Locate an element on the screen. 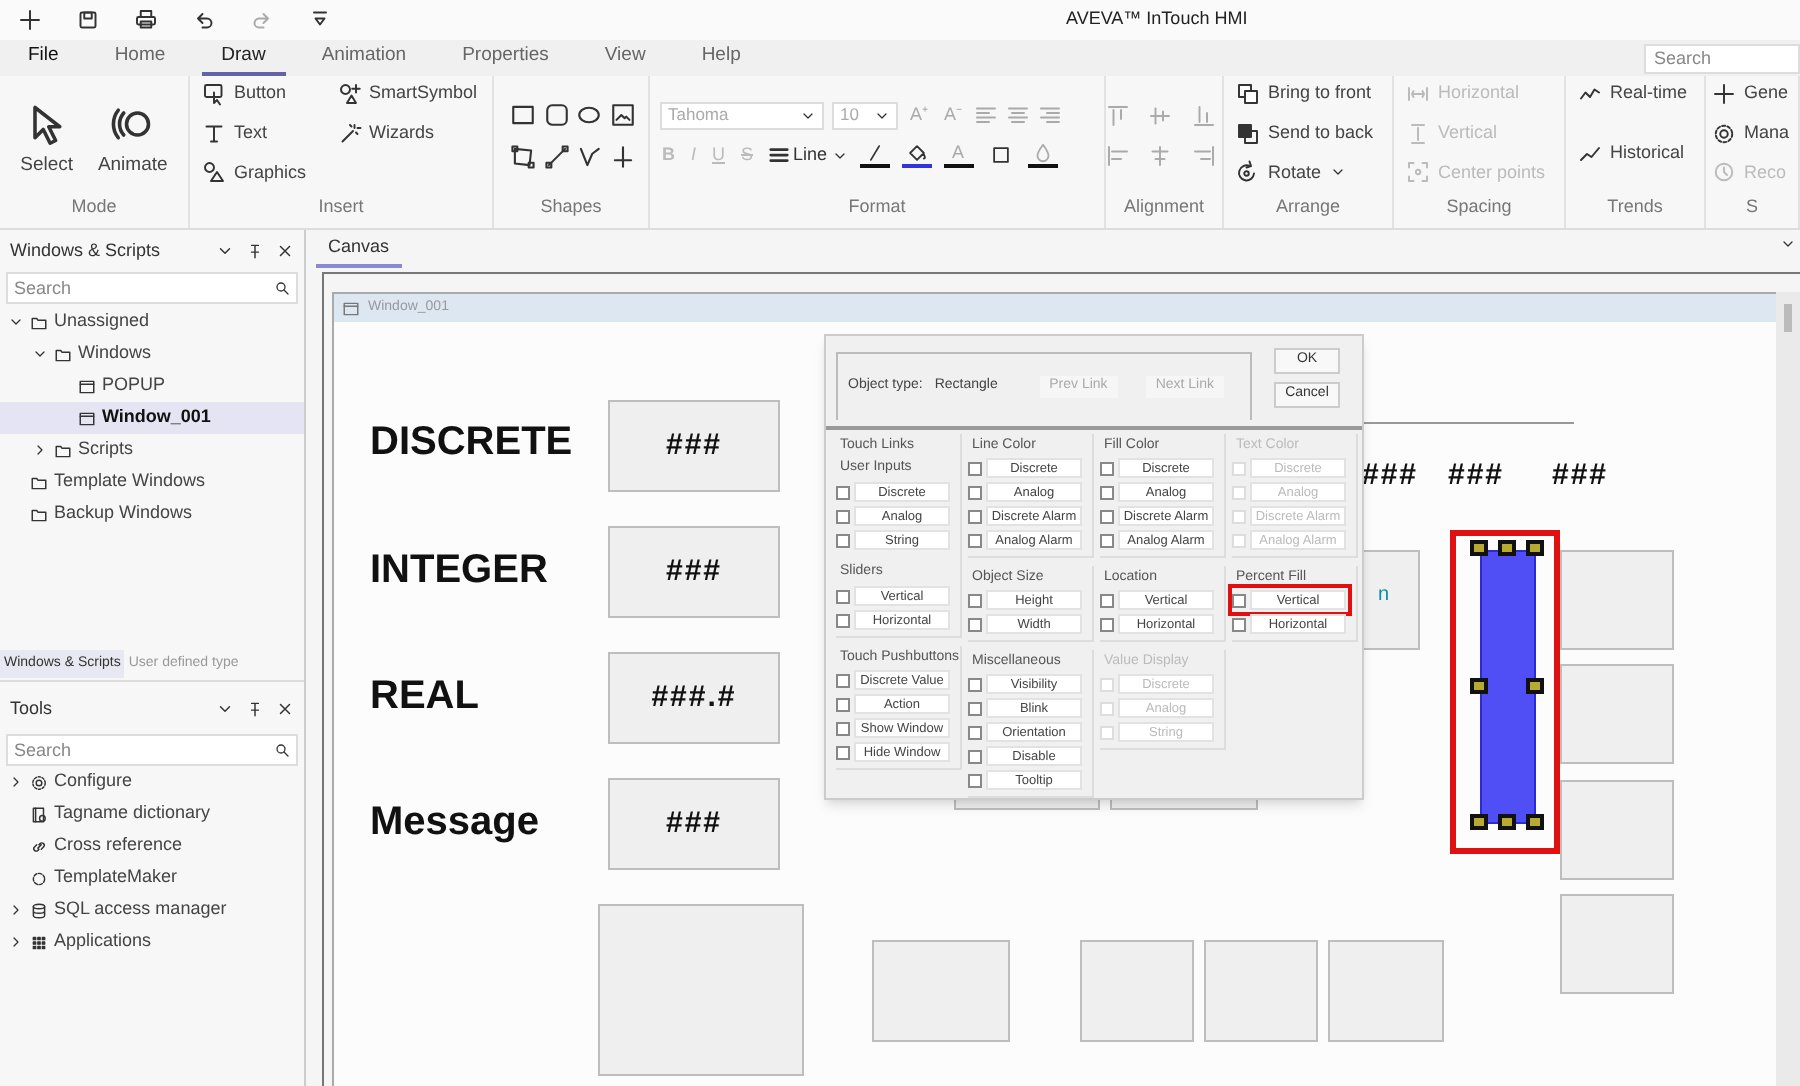 The width and height of the screenshot is (1800, 1086). transparency-button is located at coordinates (1042, 155).